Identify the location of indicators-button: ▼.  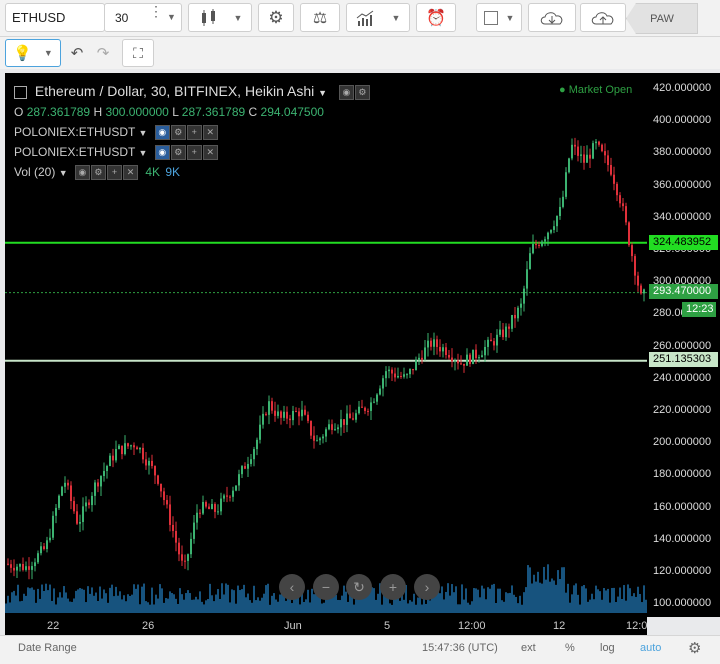
(378, 17).